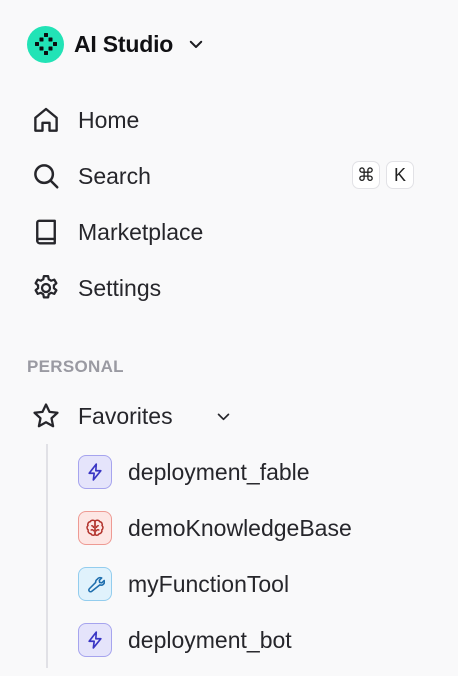  Describe the element at coordinates (209, 583) in the screenshot. I see `favorite-label: myFunctionTool` at that location.